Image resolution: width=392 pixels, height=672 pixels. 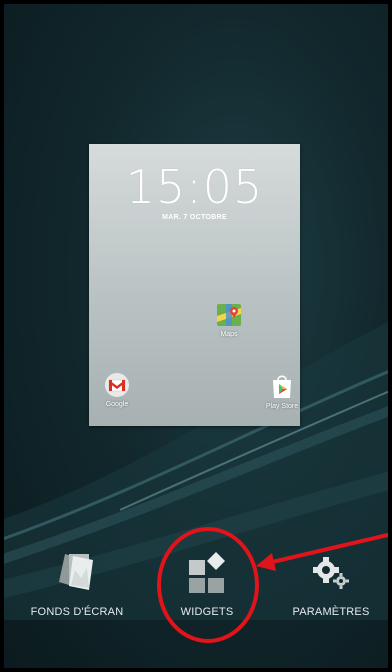 What do you see at coordinates (331, 612) in the screenshot?
I see `settings-label: PARAMÈTRES` at bounding box center [331, 612].